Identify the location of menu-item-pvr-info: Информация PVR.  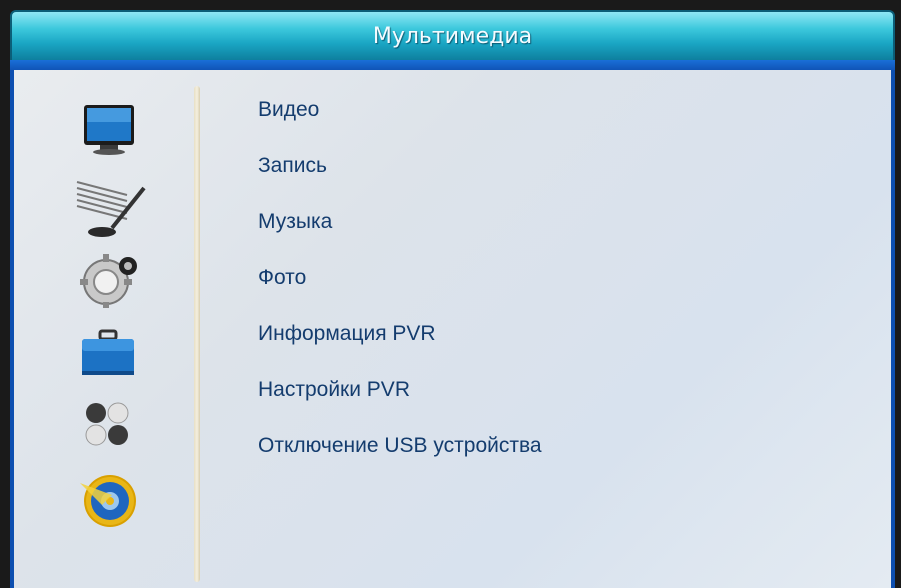
(558, 334).